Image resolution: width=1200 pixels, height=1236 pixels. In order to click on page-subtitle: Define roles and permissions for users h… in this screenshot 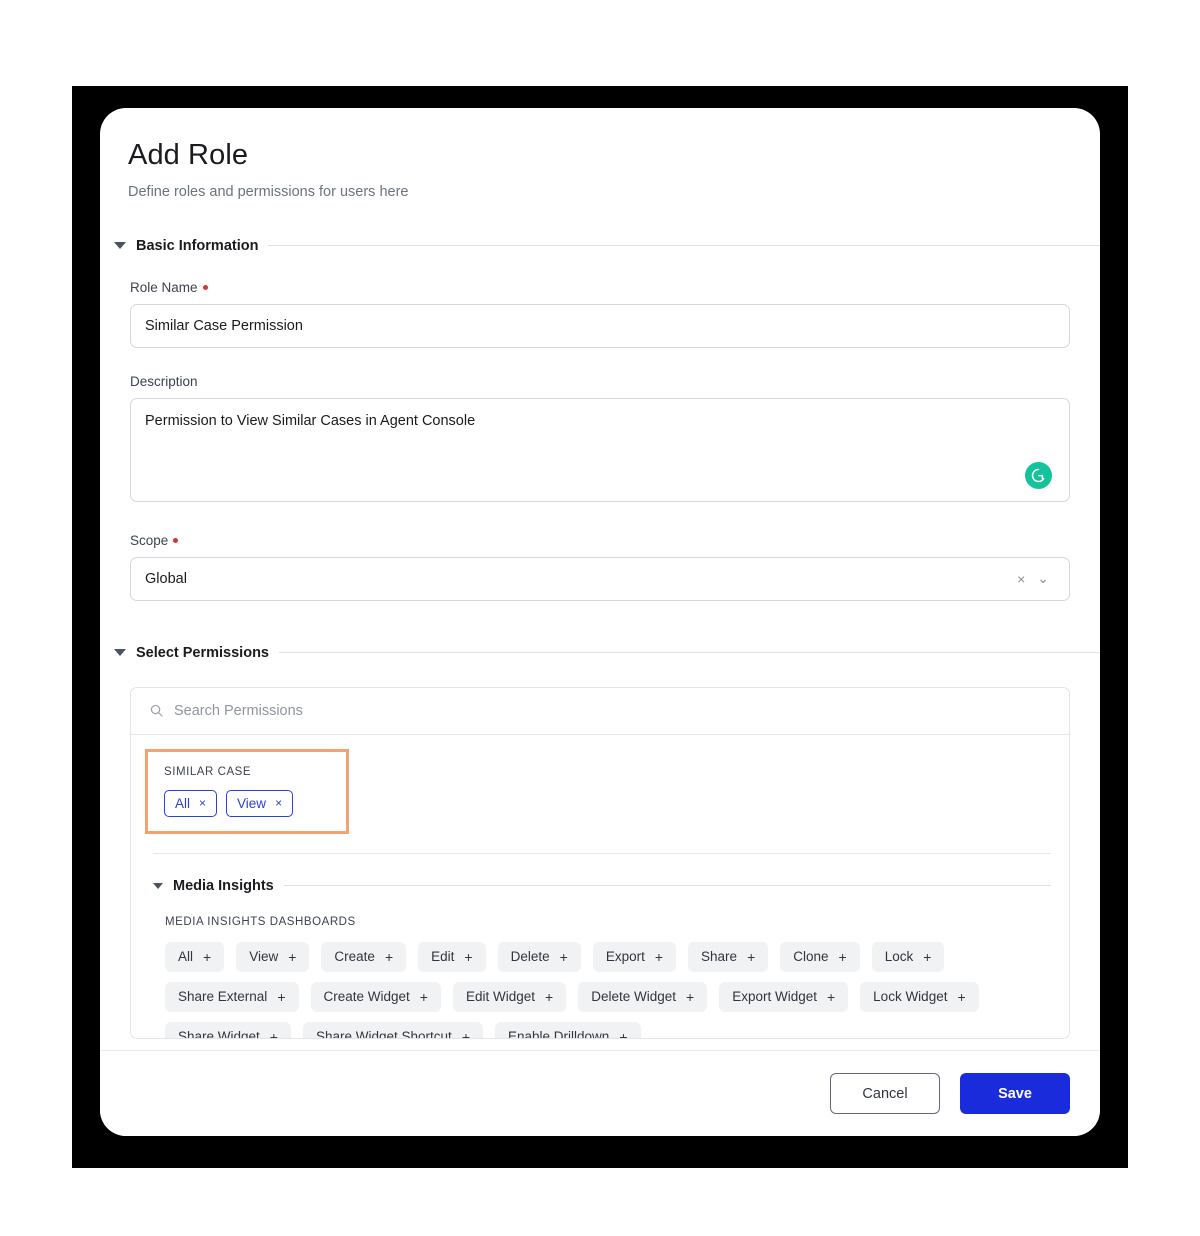, I will do `click(268, 191)`.